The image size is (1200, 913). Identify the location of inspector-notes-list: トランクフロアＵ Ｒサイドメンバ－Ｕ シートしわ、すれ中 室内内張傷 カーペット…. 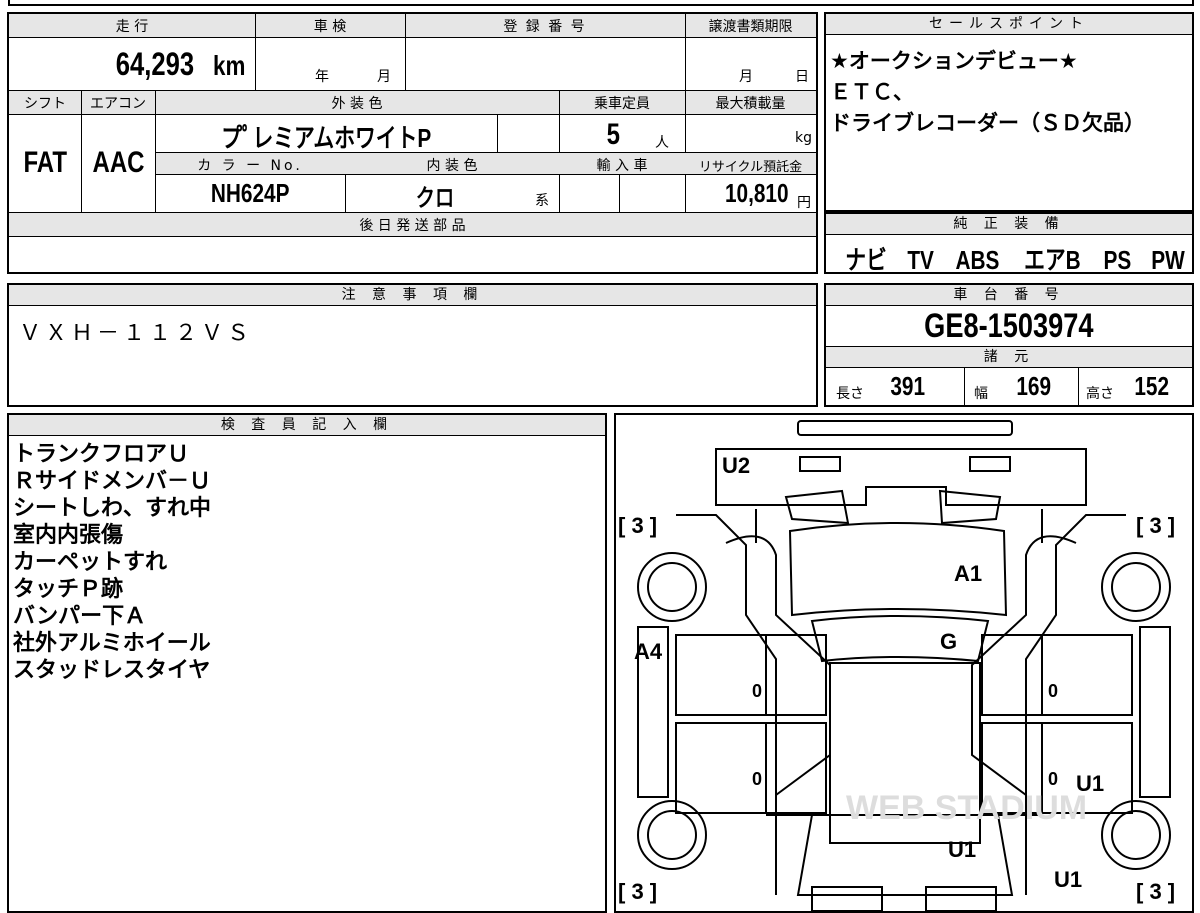
(112, 562).